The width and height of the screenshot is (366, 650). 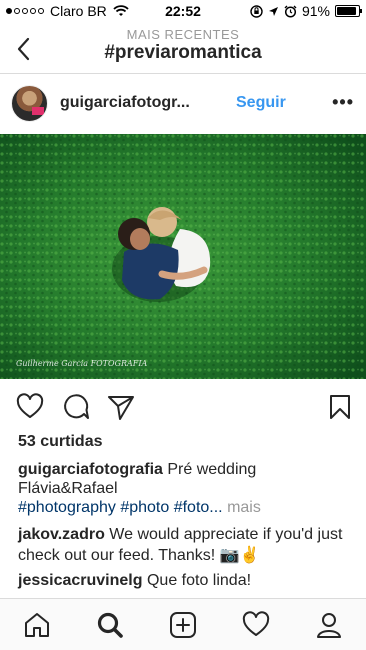 I want to click on bookmark-icon, so click(x=340, y=407).